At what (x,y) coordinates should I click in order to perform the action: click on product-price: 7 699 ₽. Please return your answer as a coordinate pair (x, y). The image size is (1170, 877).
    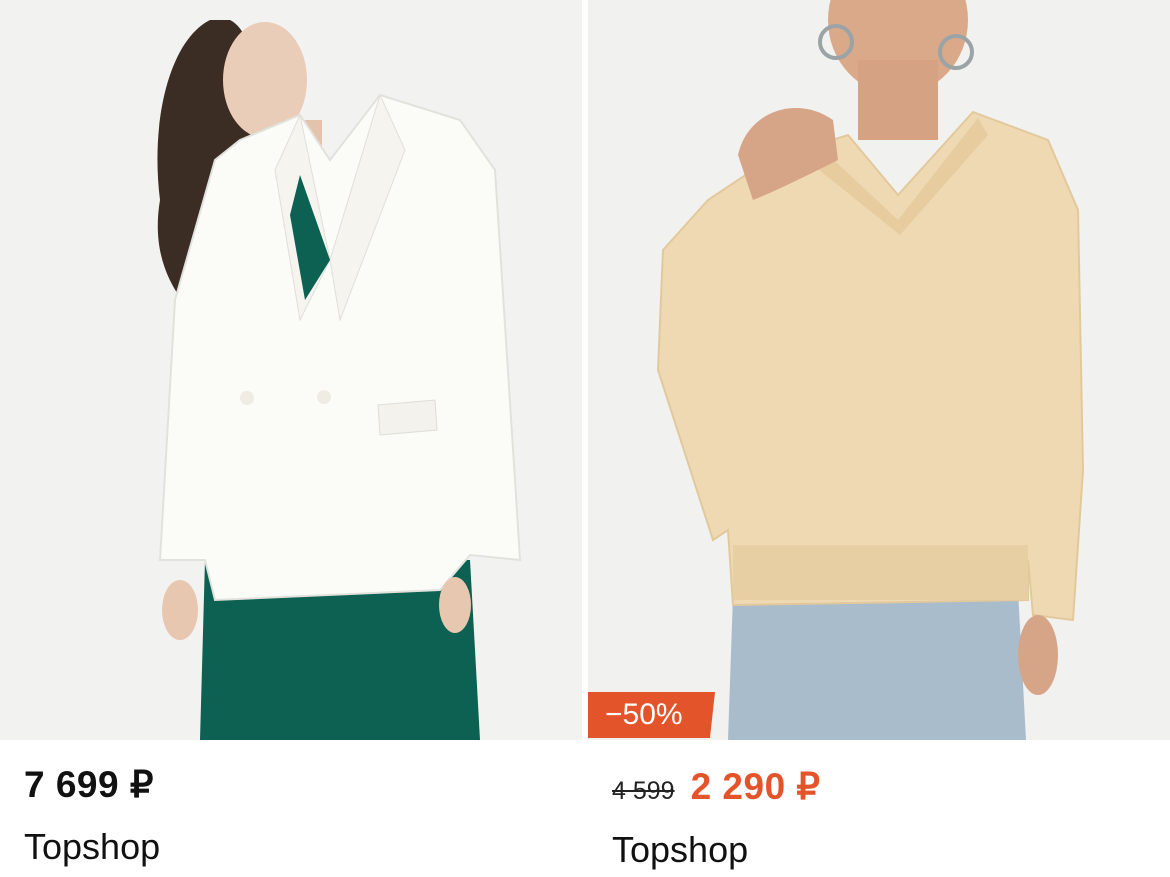
    Looking at the image, I should click on (89, 784).